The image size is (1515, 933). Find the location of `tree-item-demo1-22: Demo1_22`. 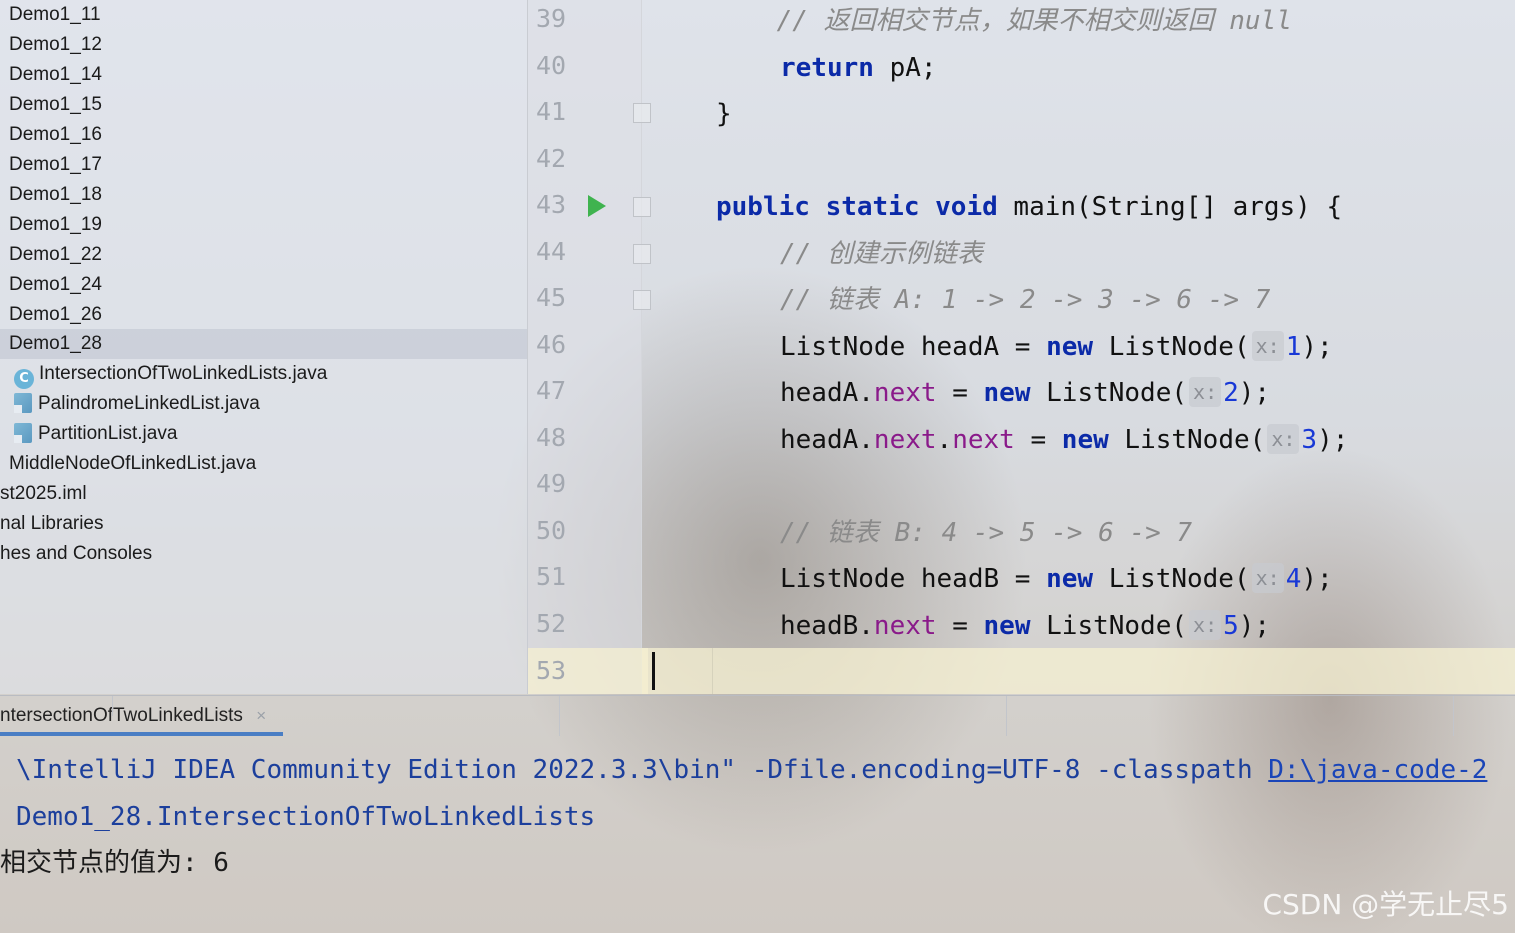

tree-item-demo1-22: Demo1_22 is located at coordinates (263, 255).